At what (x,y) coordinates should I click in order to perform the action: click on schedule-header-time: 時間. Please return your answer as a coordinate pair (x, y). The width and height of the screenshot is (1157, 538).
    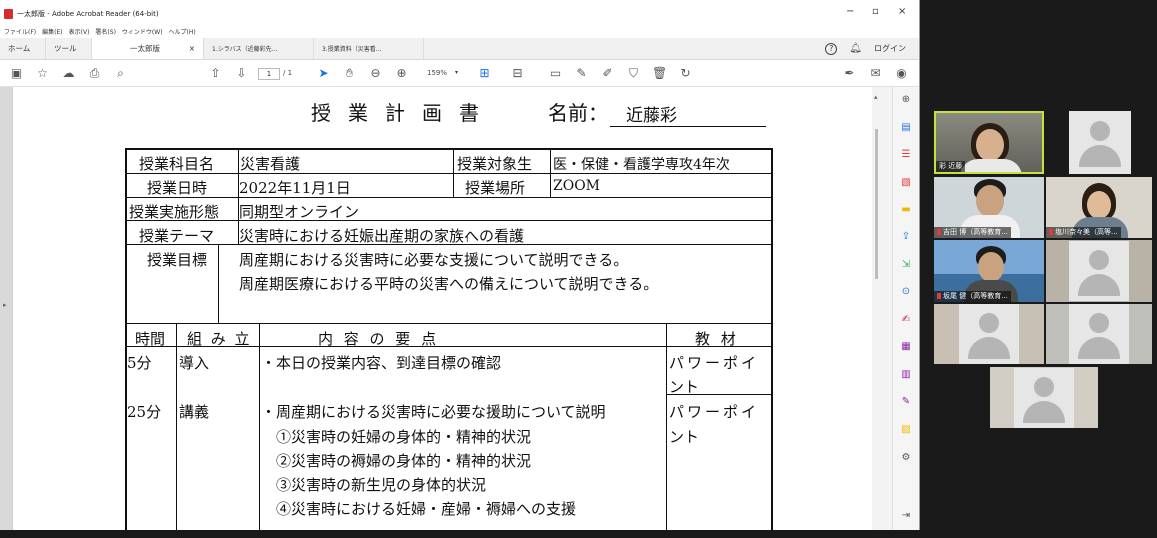
    Looking at the image, I should click on (150, 339).